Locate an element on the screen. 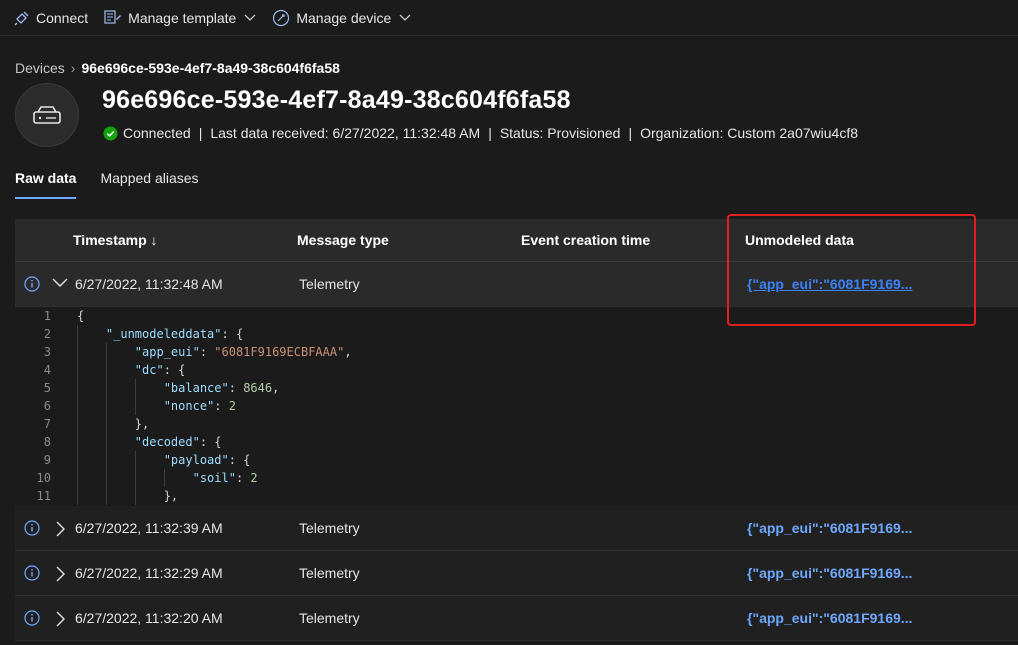 The image size is (1018, 645). code-text: "decoded": { is located at coordinates (178, 442).